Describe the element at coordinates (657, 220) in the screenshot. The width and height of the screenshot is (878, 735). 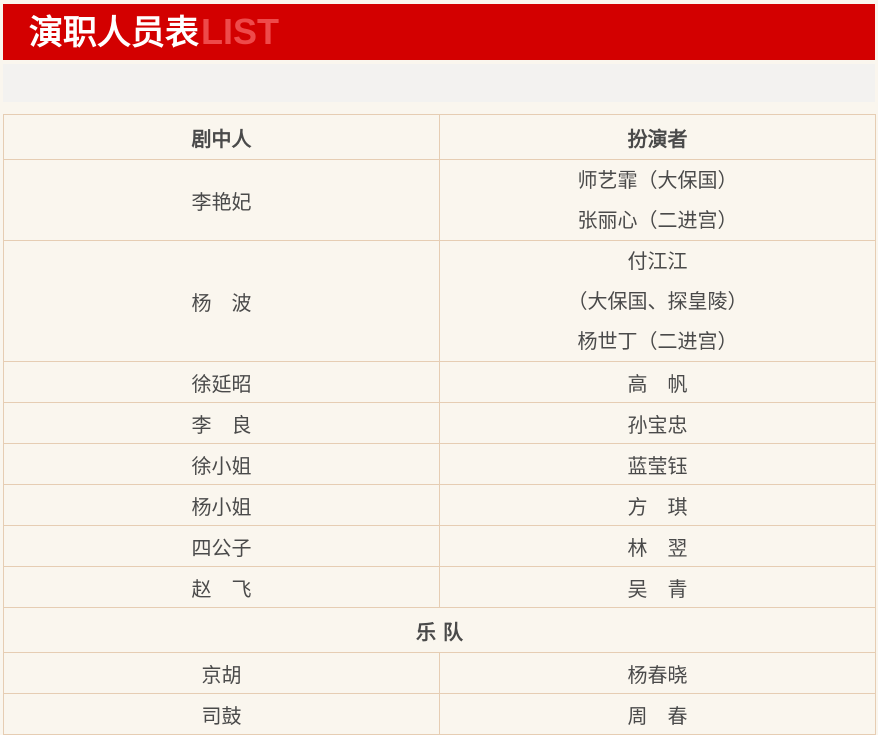
I see `actor-line: 张丽心（二进宫）` at that location.